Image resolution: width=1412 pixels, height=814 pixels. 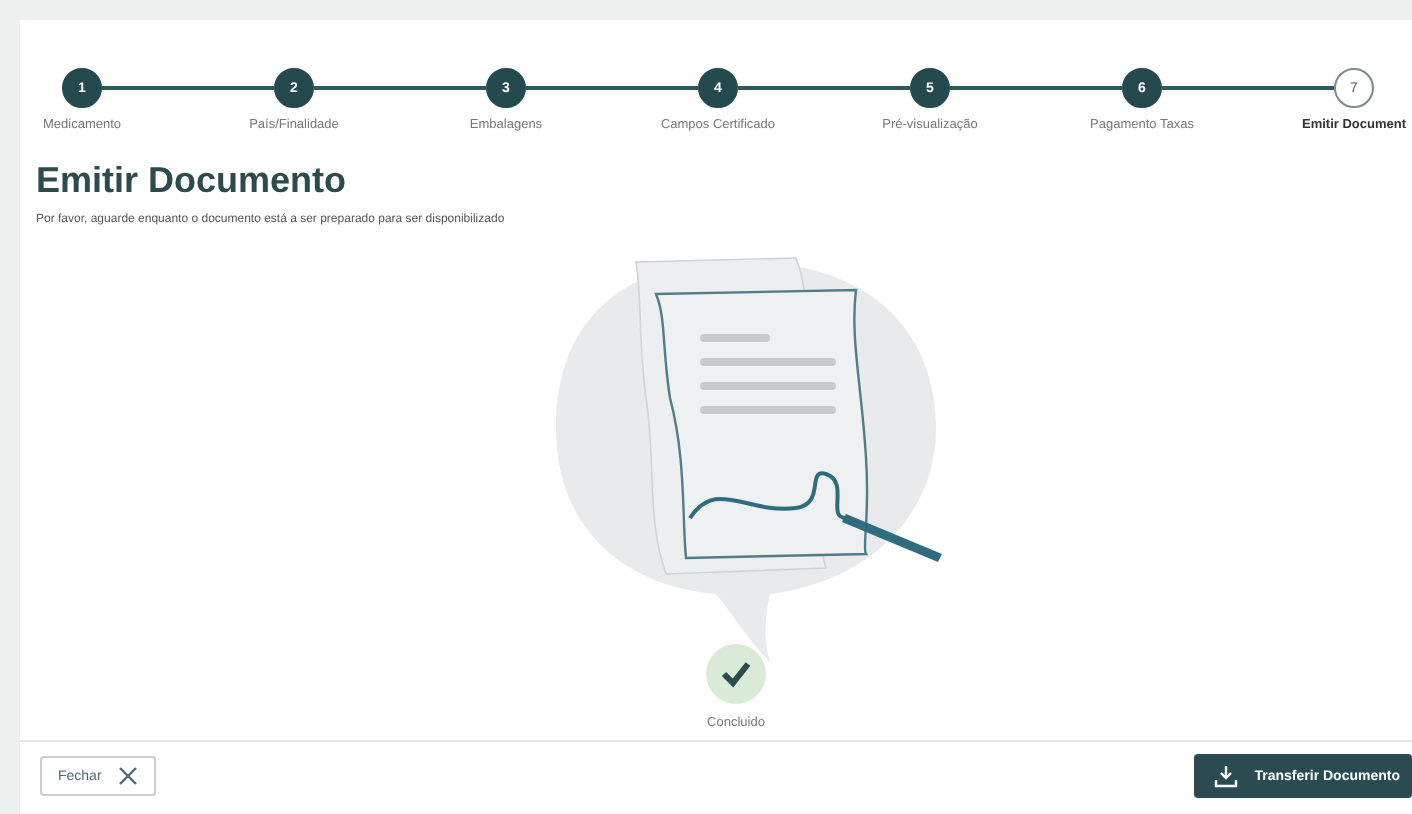 What do you see at coordinates (127, 776) in the screenshot?
I see `close-icon` at bounding box center [127, 776].